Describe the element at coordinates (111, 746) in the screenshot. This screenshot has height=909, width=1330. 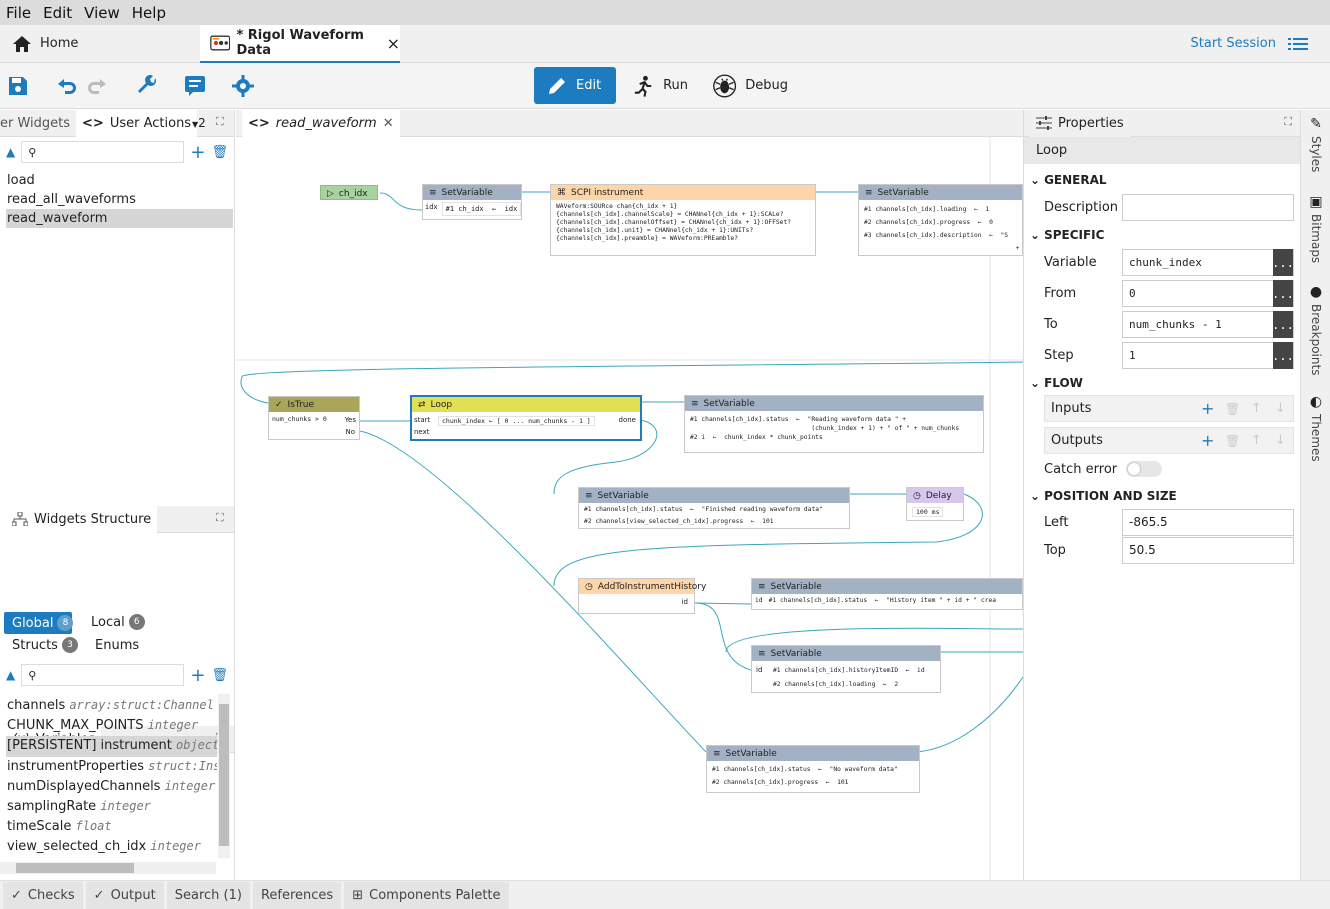
I see `variable-item: [PERSISTENT] instrument object:I` at that location.